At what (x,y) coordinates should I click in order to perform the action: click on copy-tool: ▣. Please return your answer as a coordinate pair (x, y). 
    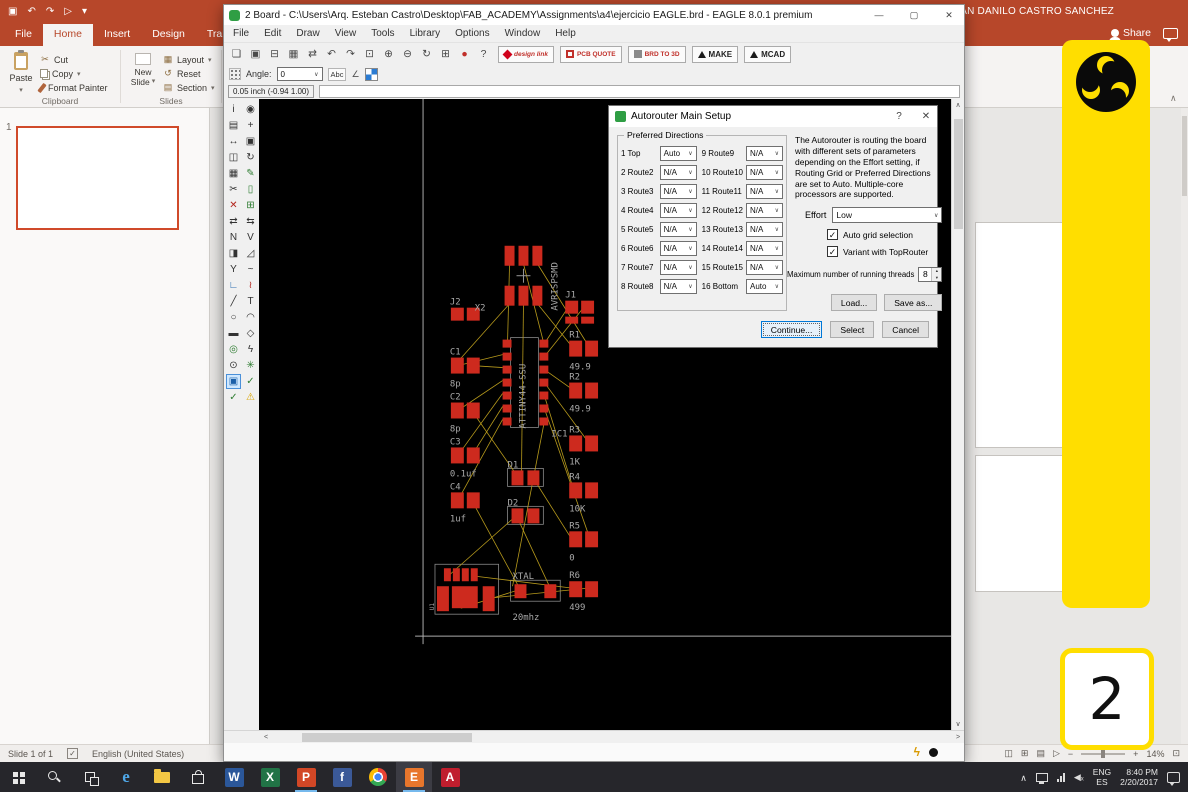
    Looking at the image, I should click on (250, 141).